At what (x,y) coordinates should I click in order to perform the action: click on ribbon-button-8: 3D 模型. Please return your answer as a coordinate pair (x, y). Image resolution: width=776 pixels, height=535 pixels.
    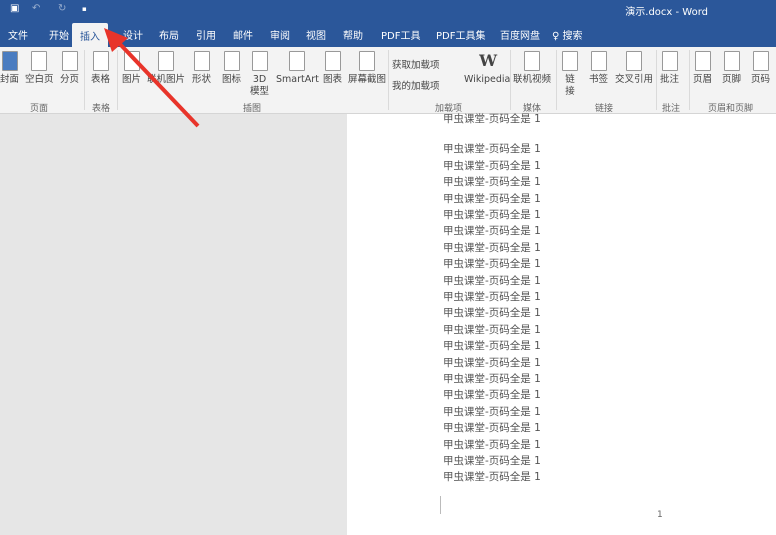
    Looking at the image, I should click on (259, 74).